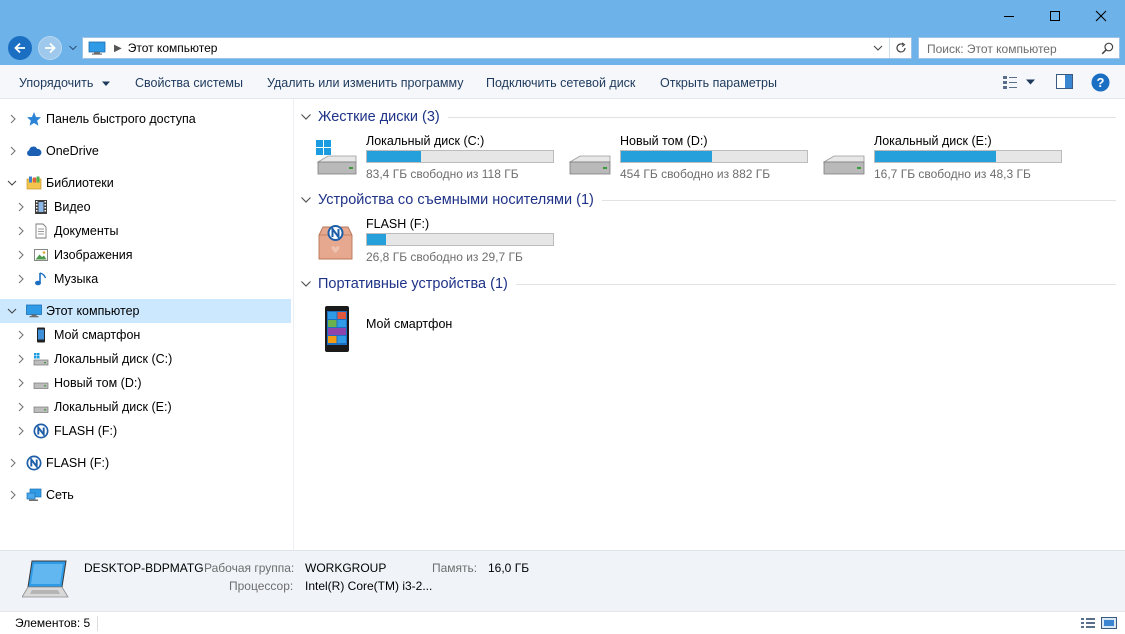 This screenshot has height=634, width=1125. What do you see at coordinates (439, 326) in the screenshot?
I see `device-item-smartphone: Мой смартфон` at bounding box center [439, 326].